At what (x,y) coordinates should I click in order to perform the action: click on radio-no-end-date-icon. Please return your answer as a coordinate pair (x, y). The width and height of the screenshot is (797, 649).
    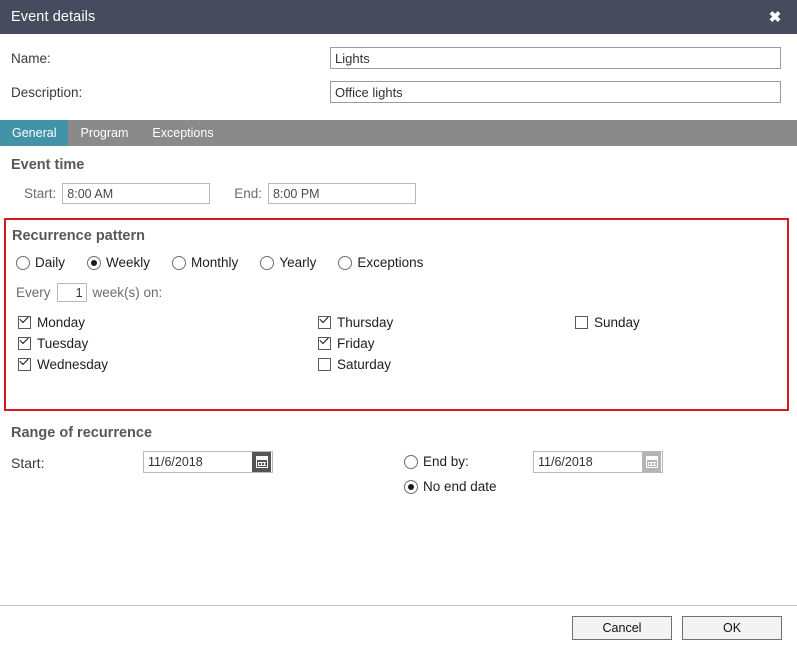
    Looking at the image, I should click on (411, 486).